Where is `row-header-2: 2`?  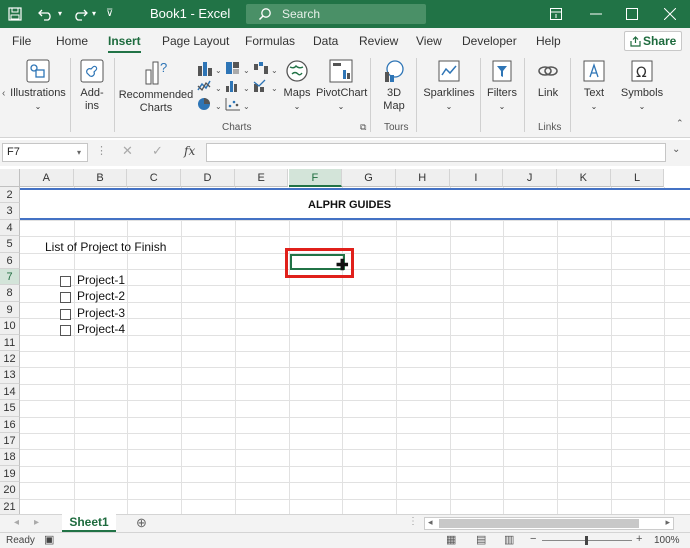 row-header-2: 2 is located at coordinates (10, 195).